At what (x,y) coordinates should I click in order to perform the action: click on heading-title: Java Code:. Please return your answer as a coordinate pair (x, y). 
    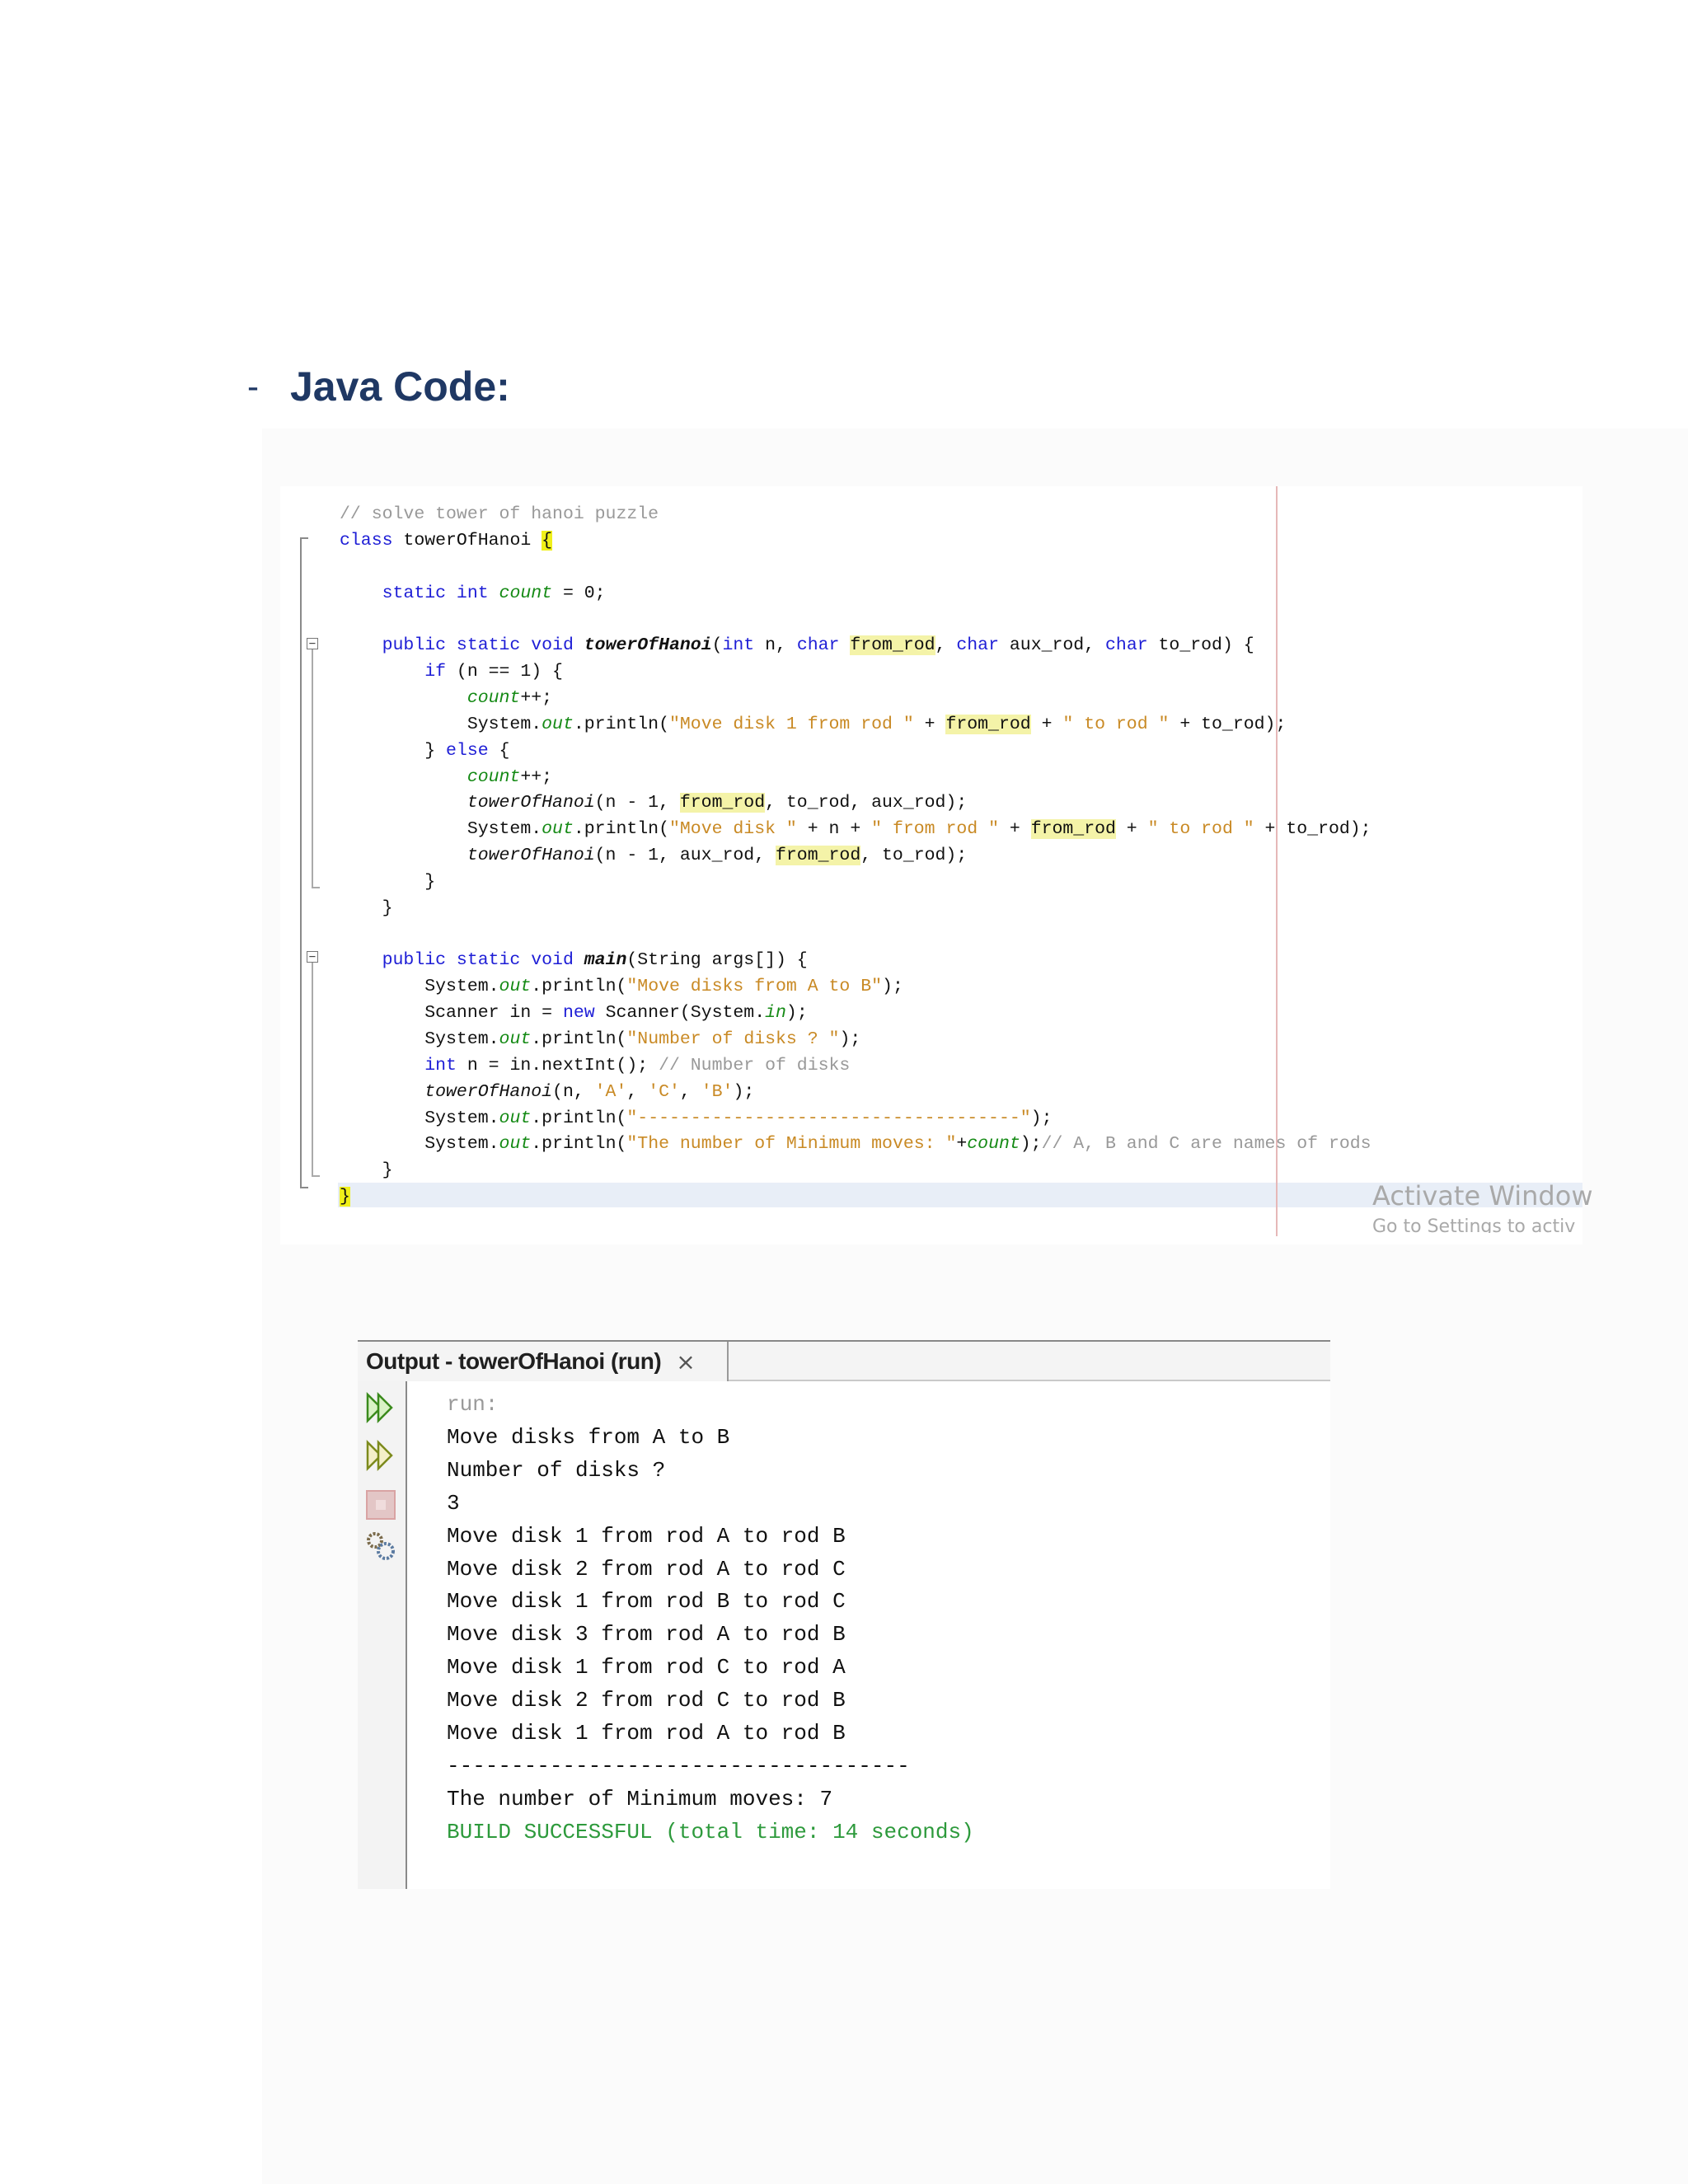
    Looking at the image, I should click on (400, 386).